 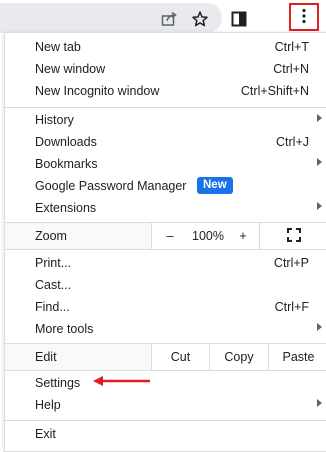 What do you see at coordinates (291, 69) in the screenshot?
I see `menu-item-shortcut: Ctrl+N` at bounding box center [291, 69].